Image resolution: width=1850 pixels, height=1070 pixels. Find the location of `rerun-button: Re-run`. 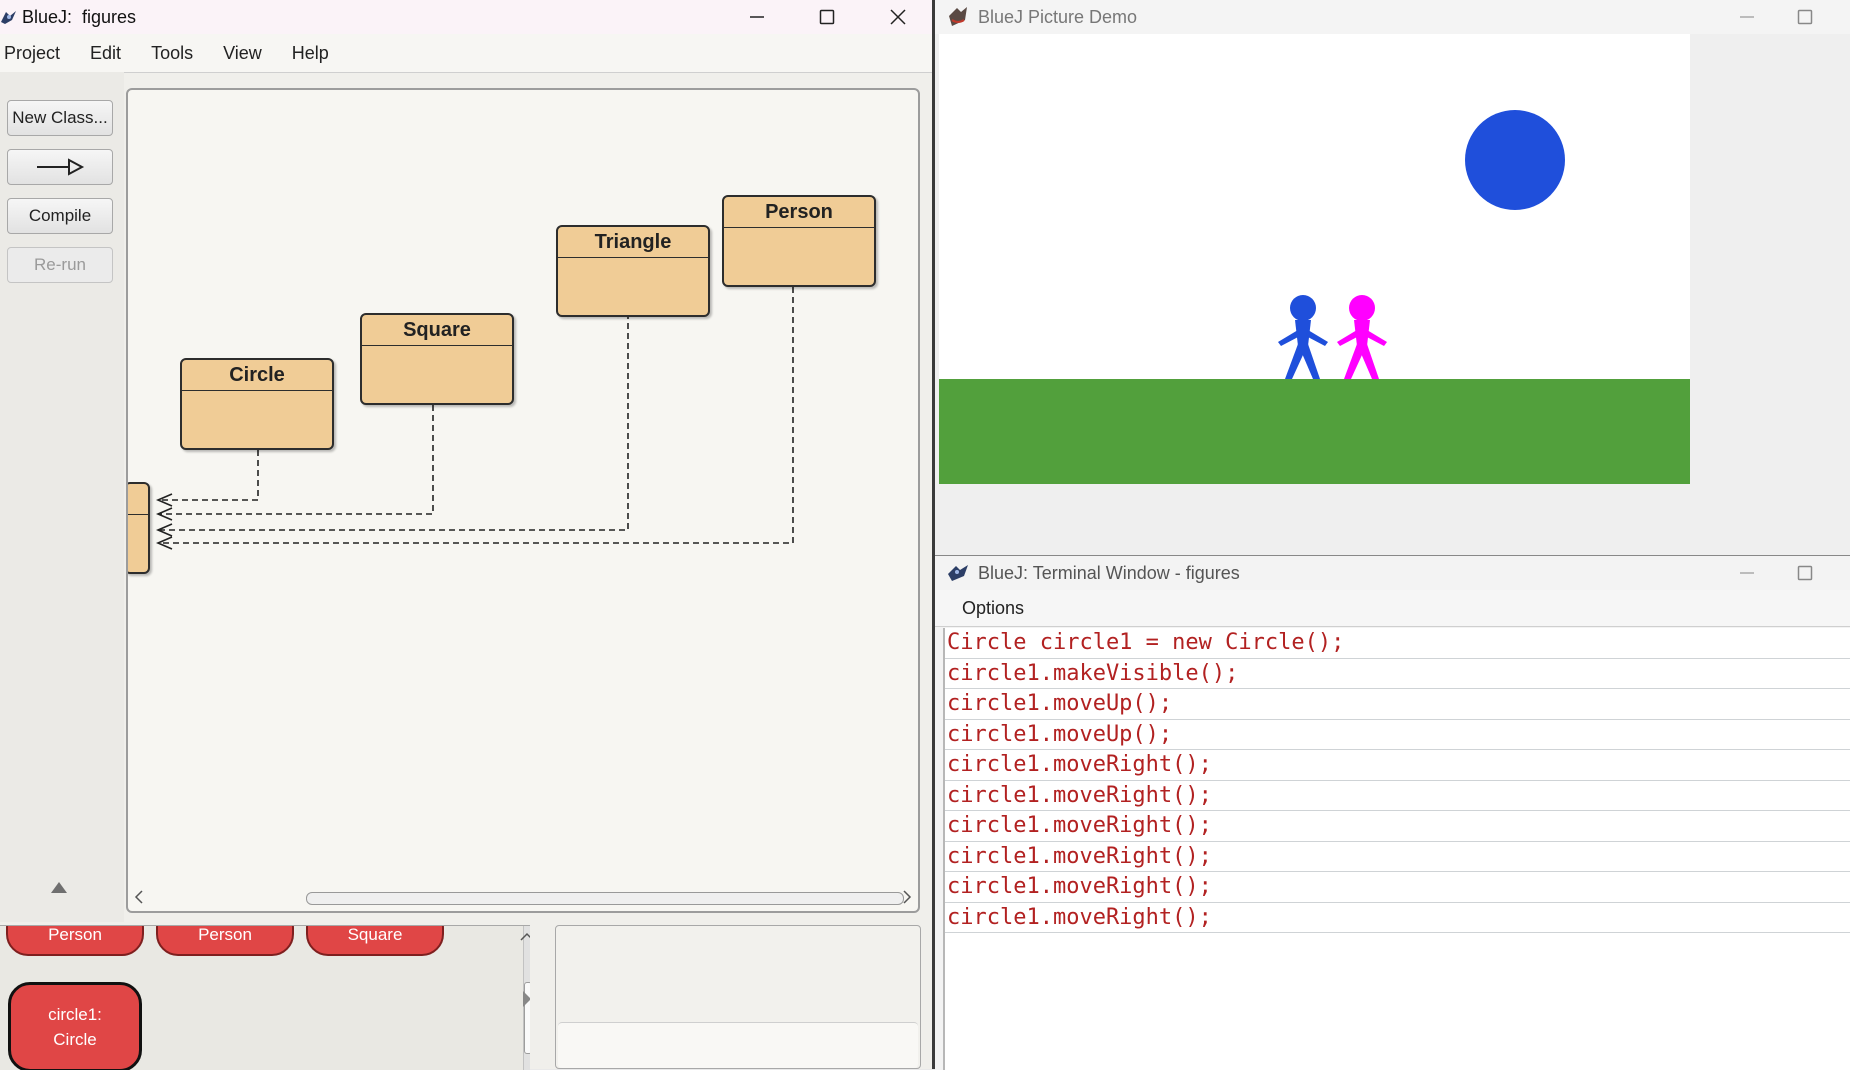

rerun-button: Re-run is located at coordinates (60, 265).